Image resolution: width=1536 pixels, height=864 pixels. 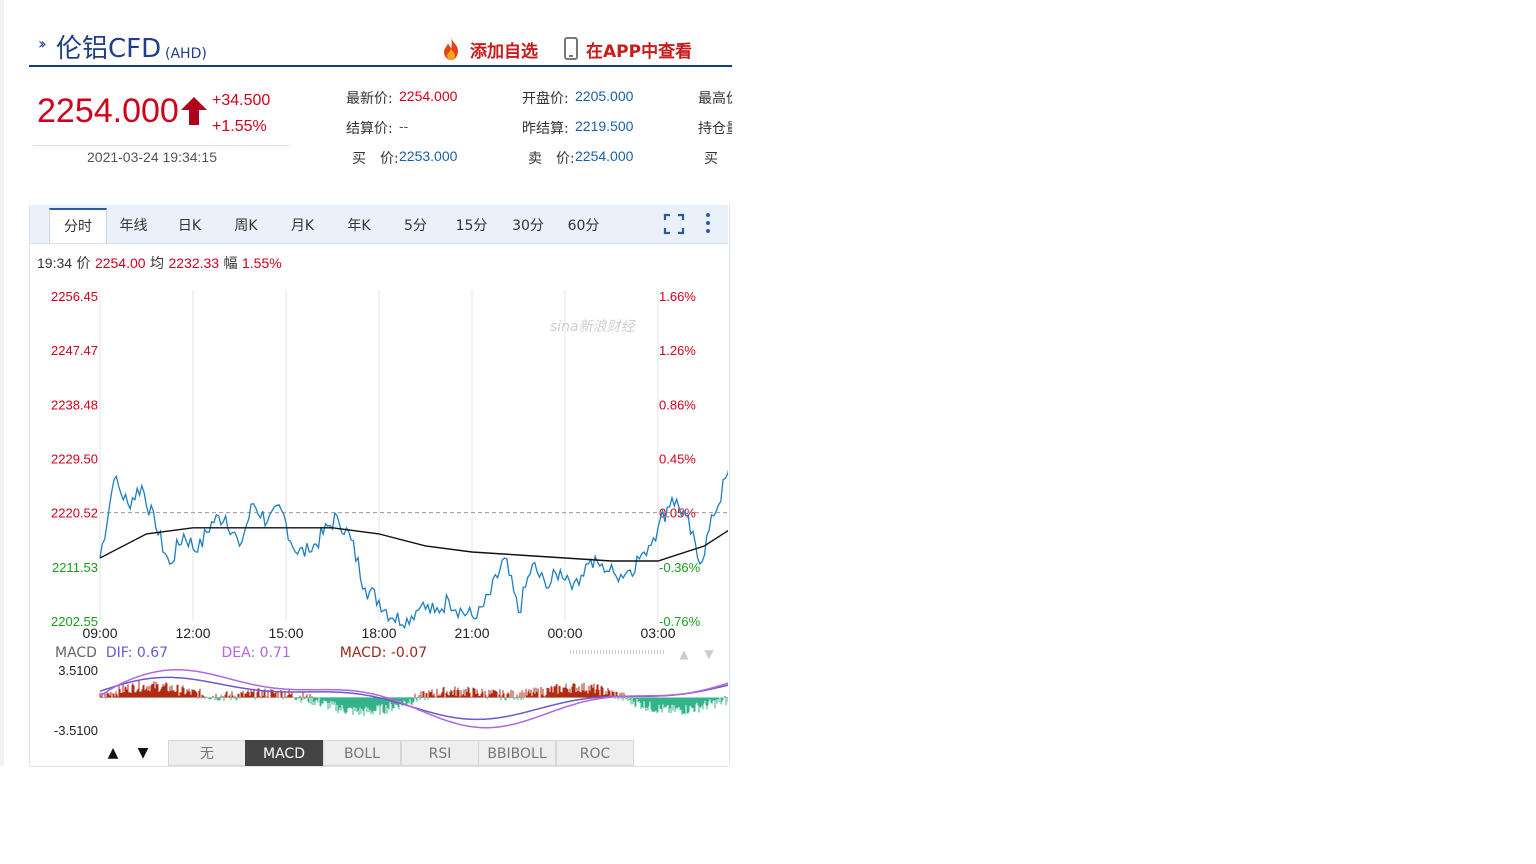 What do you see at coordinates (677, 459) in the screenshot?
I see `y-right-tick-3: 0.45%` at bounding box center [677, 459].